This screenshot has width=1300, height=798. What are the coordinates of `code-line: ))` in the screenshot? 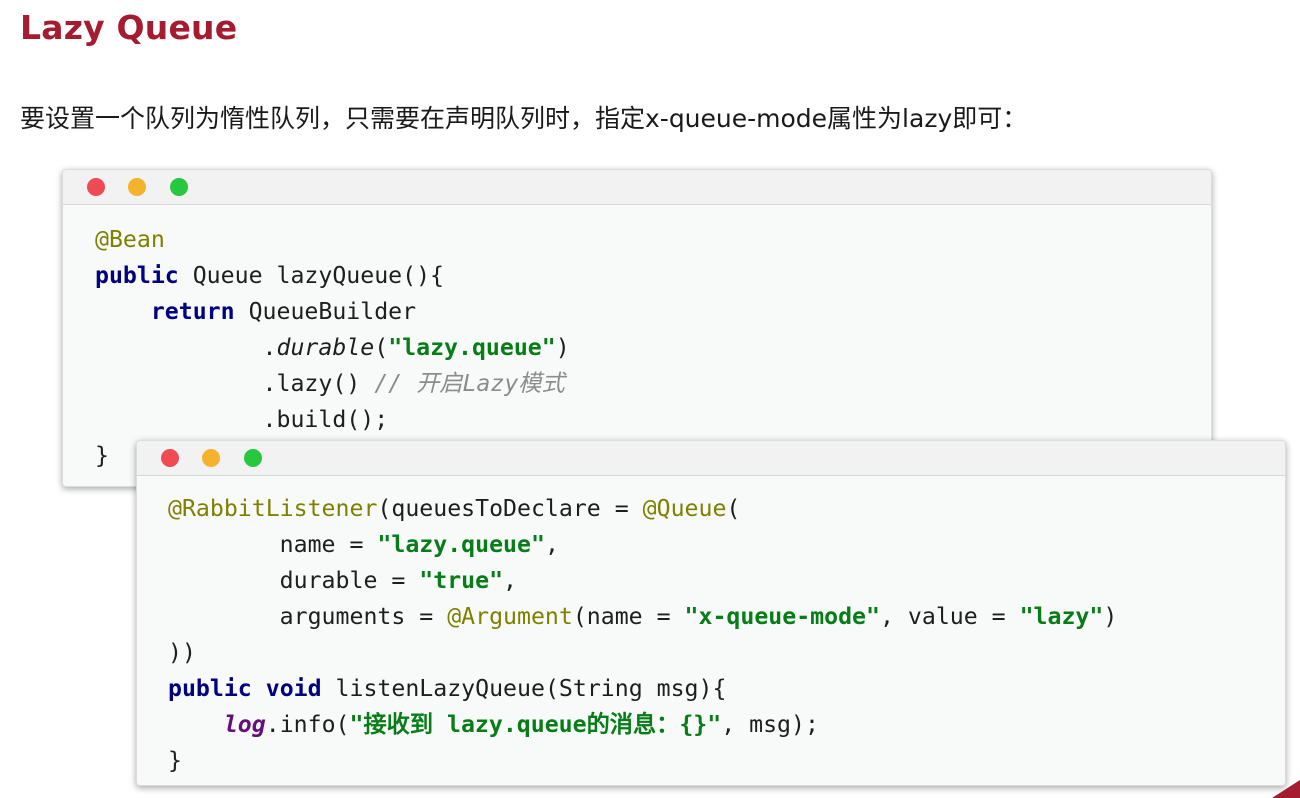 It's located at (726, 653).